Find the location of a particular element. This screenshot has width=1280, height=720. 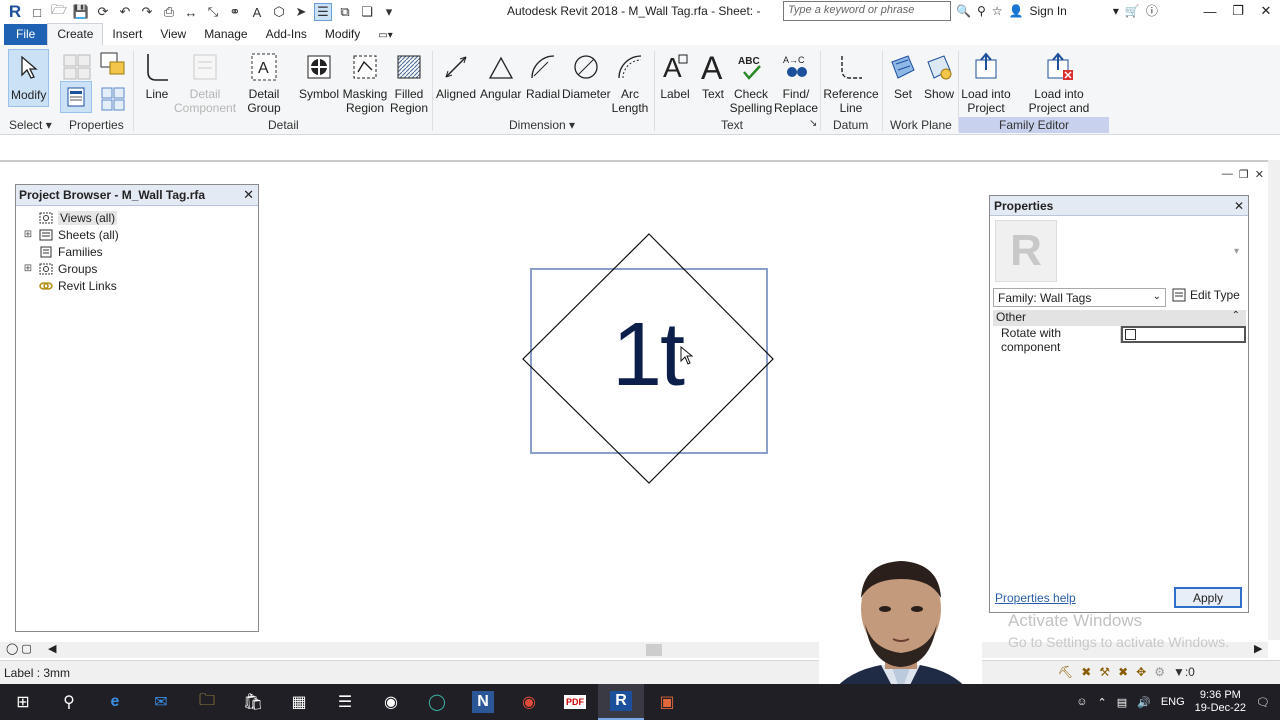

radial-dimension-button: Radial is located at coordinates (543, 75).